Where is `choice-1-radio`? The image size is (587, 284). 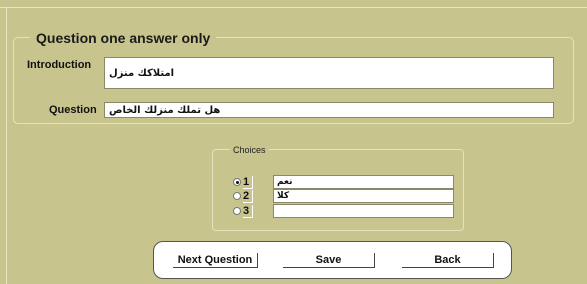
choice-1-radio is located at coordinates (237, 182).